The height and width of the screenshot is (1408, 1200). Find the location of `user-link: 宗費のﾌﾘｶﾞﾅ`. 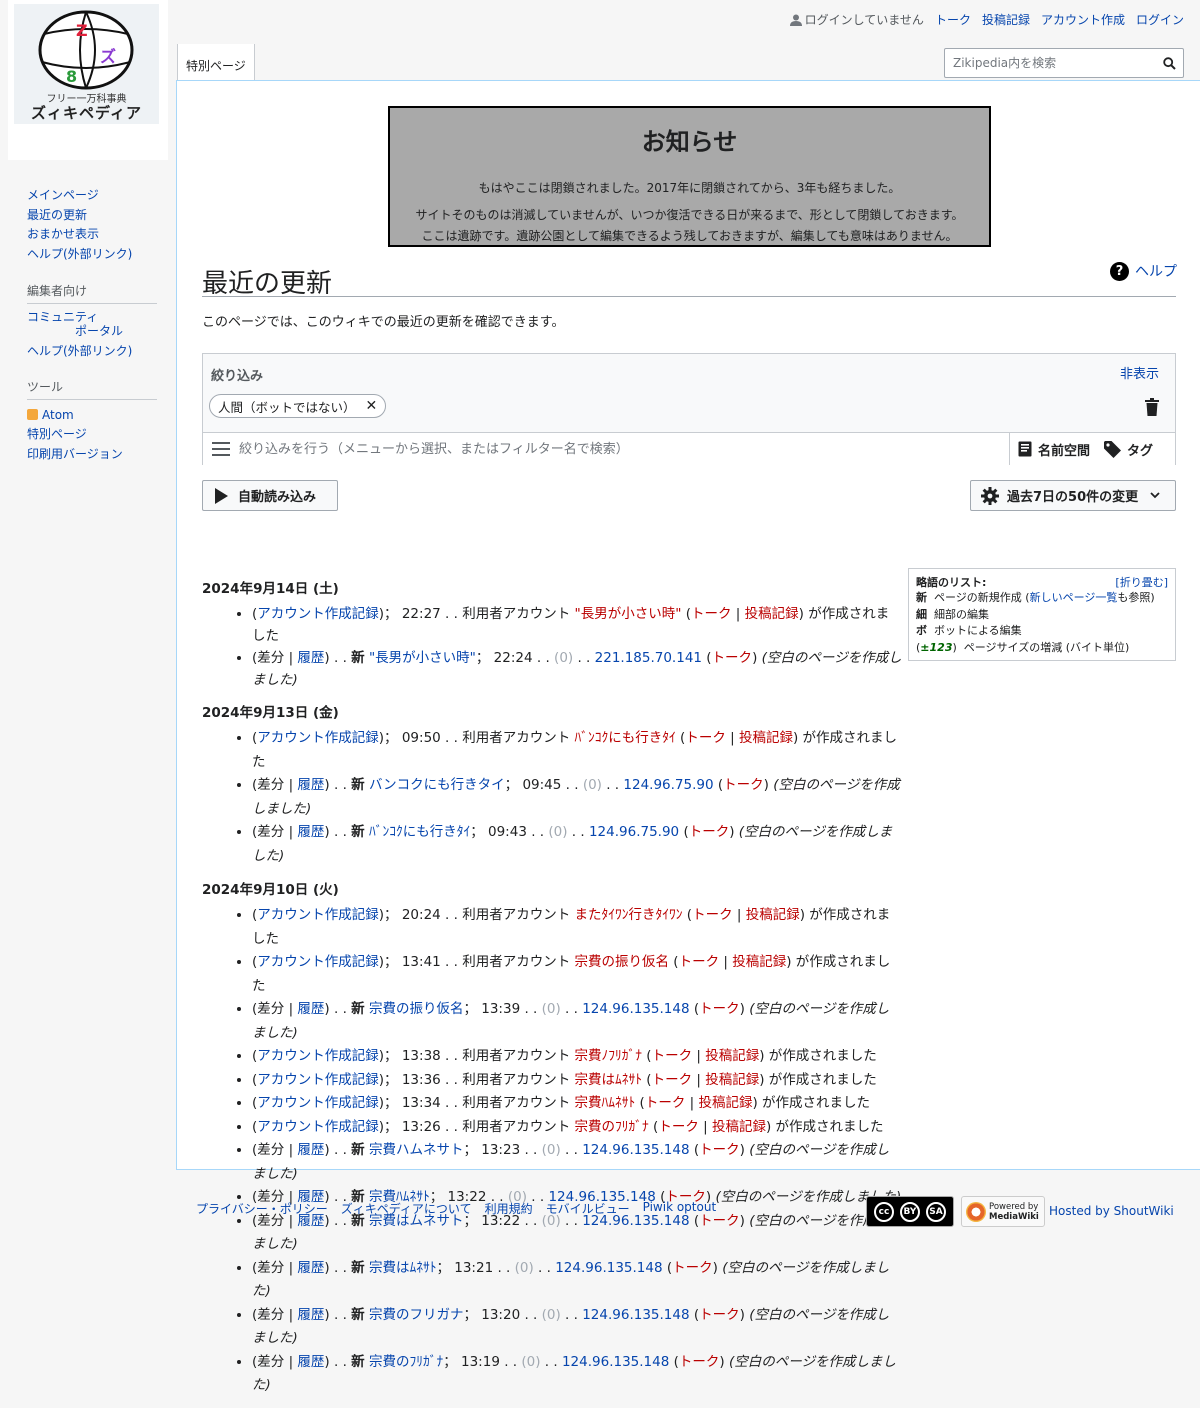

user-link: 宗費のﾌﾘｶﾞﾅ is located at coordinates (612, 1127).